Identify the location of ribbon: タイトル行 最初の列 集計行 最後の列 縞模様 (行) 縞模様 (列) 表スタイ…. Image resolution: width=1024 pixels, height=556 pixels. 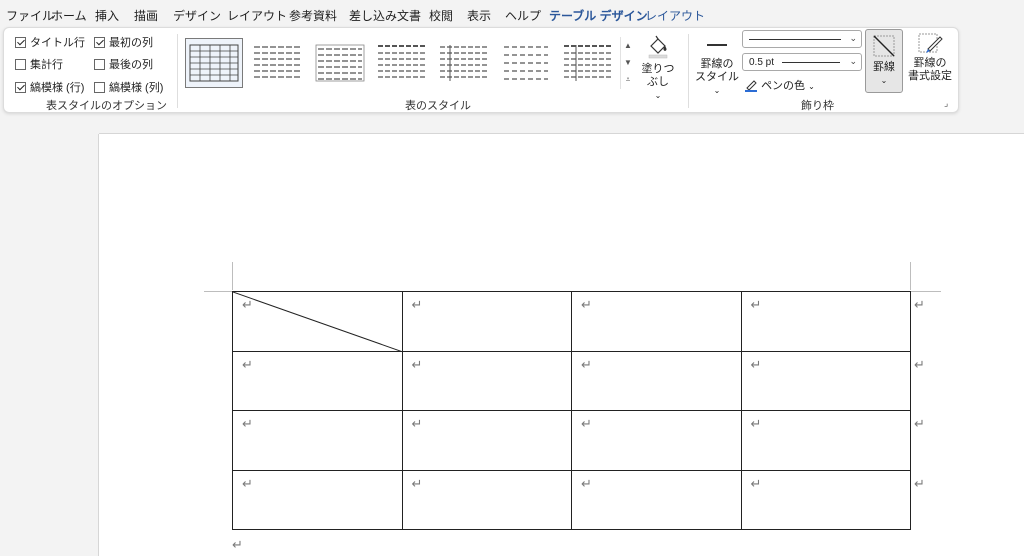
(481, 70).